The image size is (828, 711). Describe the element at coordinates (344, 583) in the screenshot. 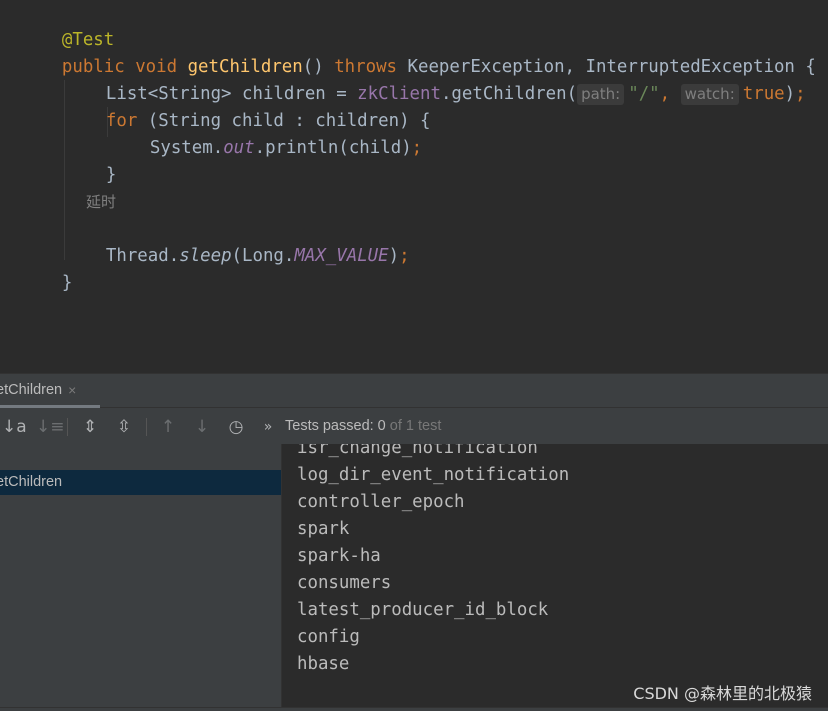

I see `console-line: consumers` at that location.